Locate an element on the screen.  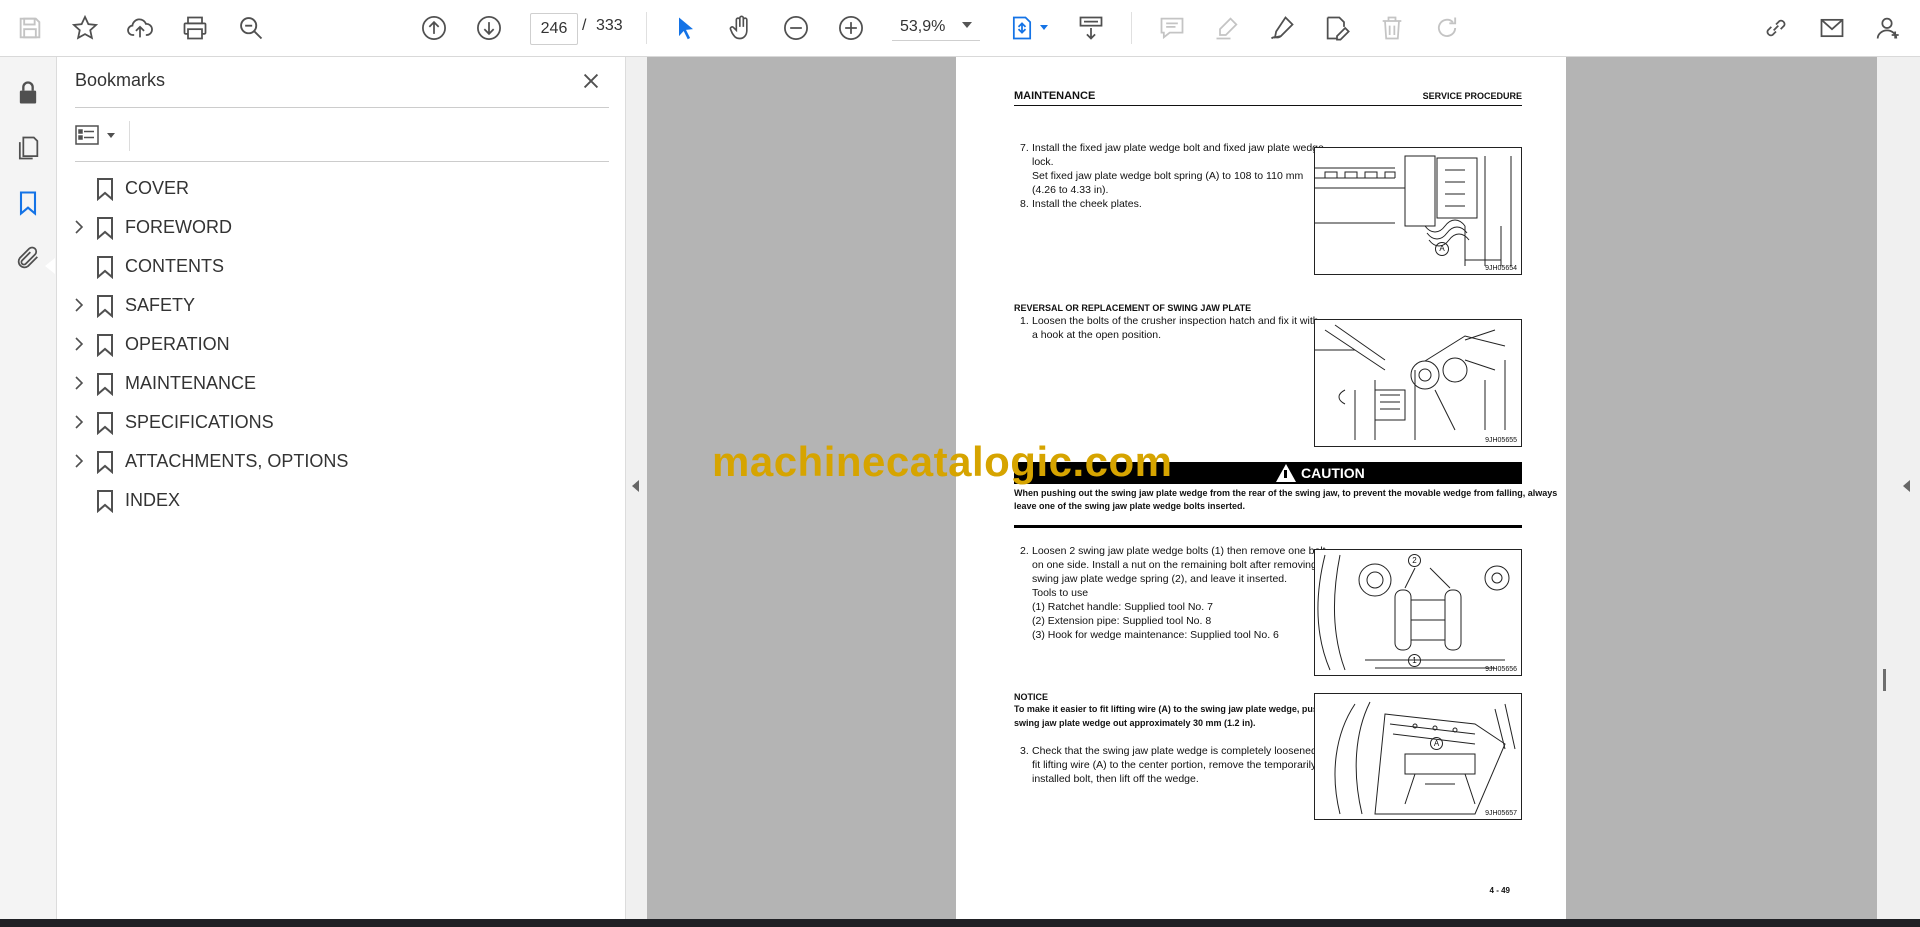
bookmark-item-contents: CONTENTS is located at coordinates (337, 266).